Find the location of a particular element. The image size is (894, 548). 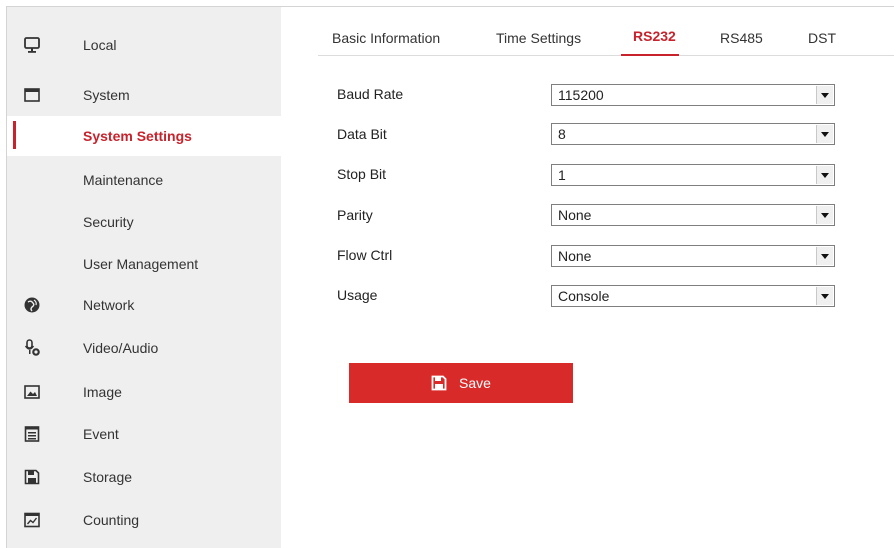

tab-divider is located at coordinates (606, 55).